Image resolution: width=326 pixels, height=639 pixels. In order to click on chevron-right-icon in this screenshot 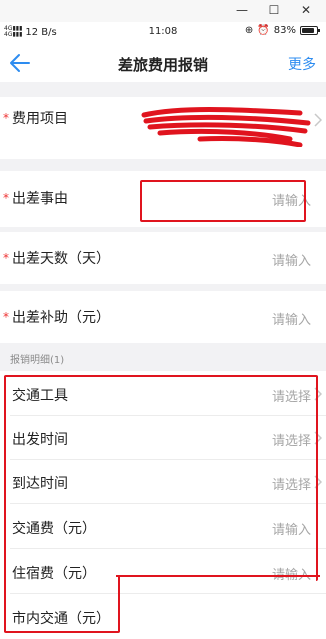, I will do `click(318, 120)`.